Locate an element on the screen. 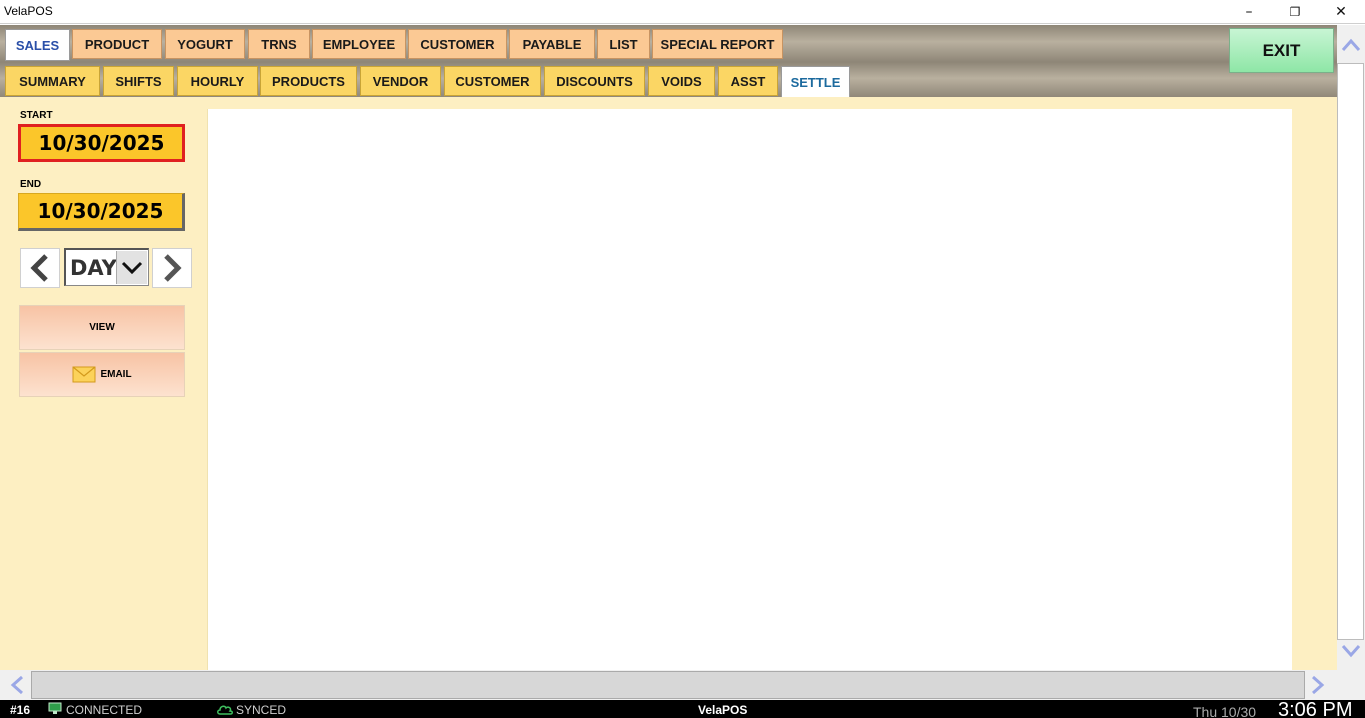 The height and width of the screenshot is (718, 1365). horizontal-scroll-thumb is located at coordinates (668, 685).